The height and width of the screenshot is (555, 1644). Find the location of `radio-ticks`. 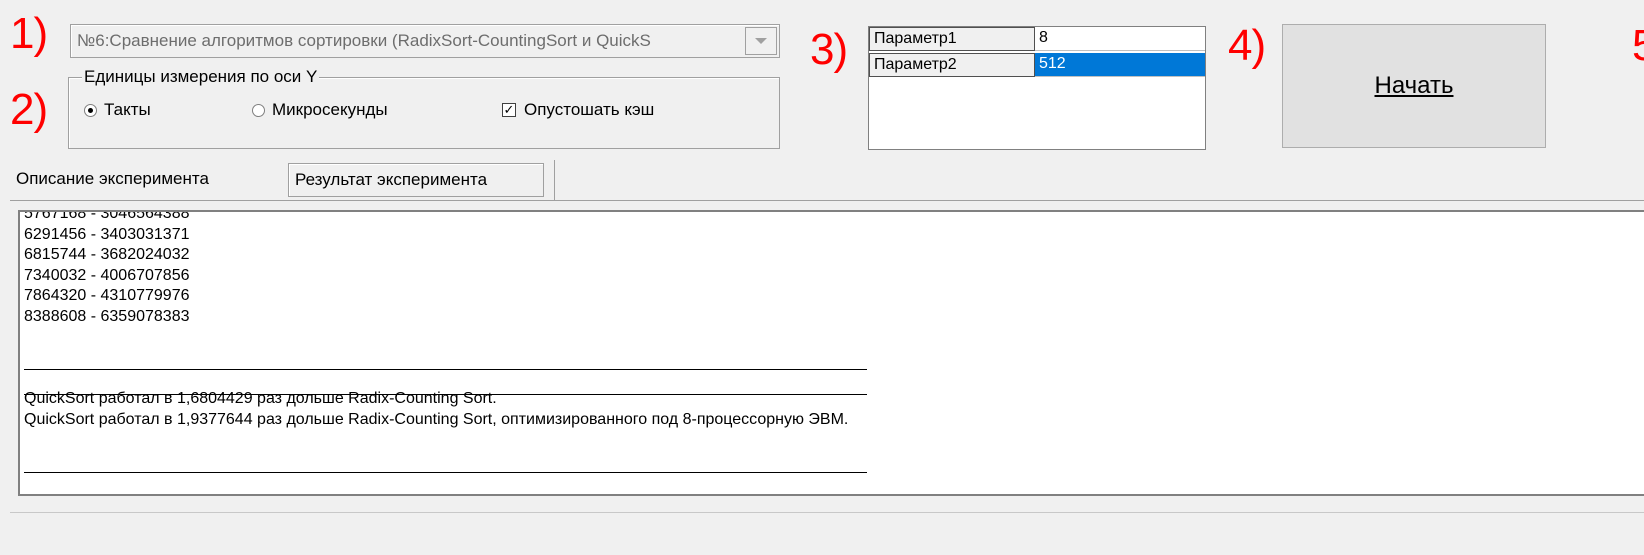

radio-ticks is located at coordinates (90, 110).